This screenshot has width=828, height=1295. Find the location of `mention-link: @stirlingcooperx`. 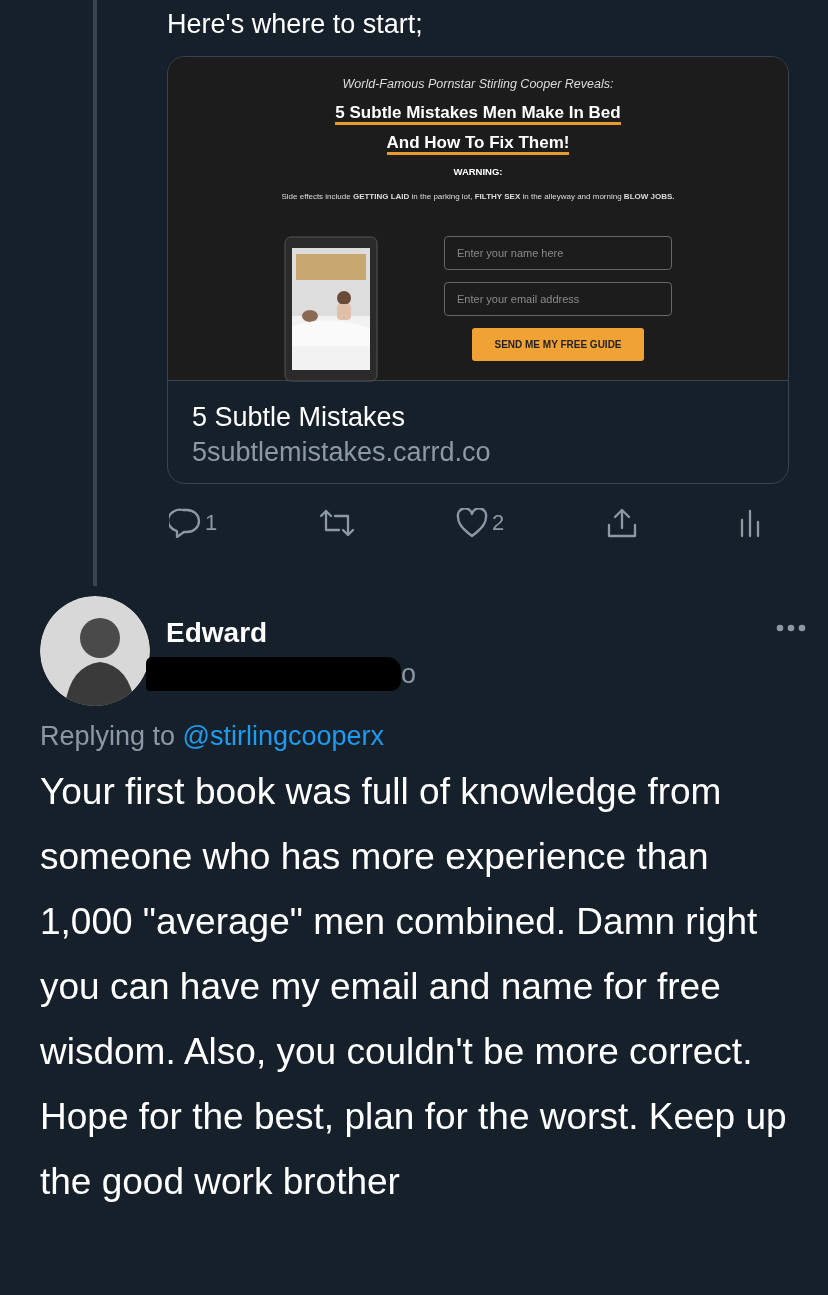

mention-link: @stirlingcooperx is located at coordinates (283, 736).